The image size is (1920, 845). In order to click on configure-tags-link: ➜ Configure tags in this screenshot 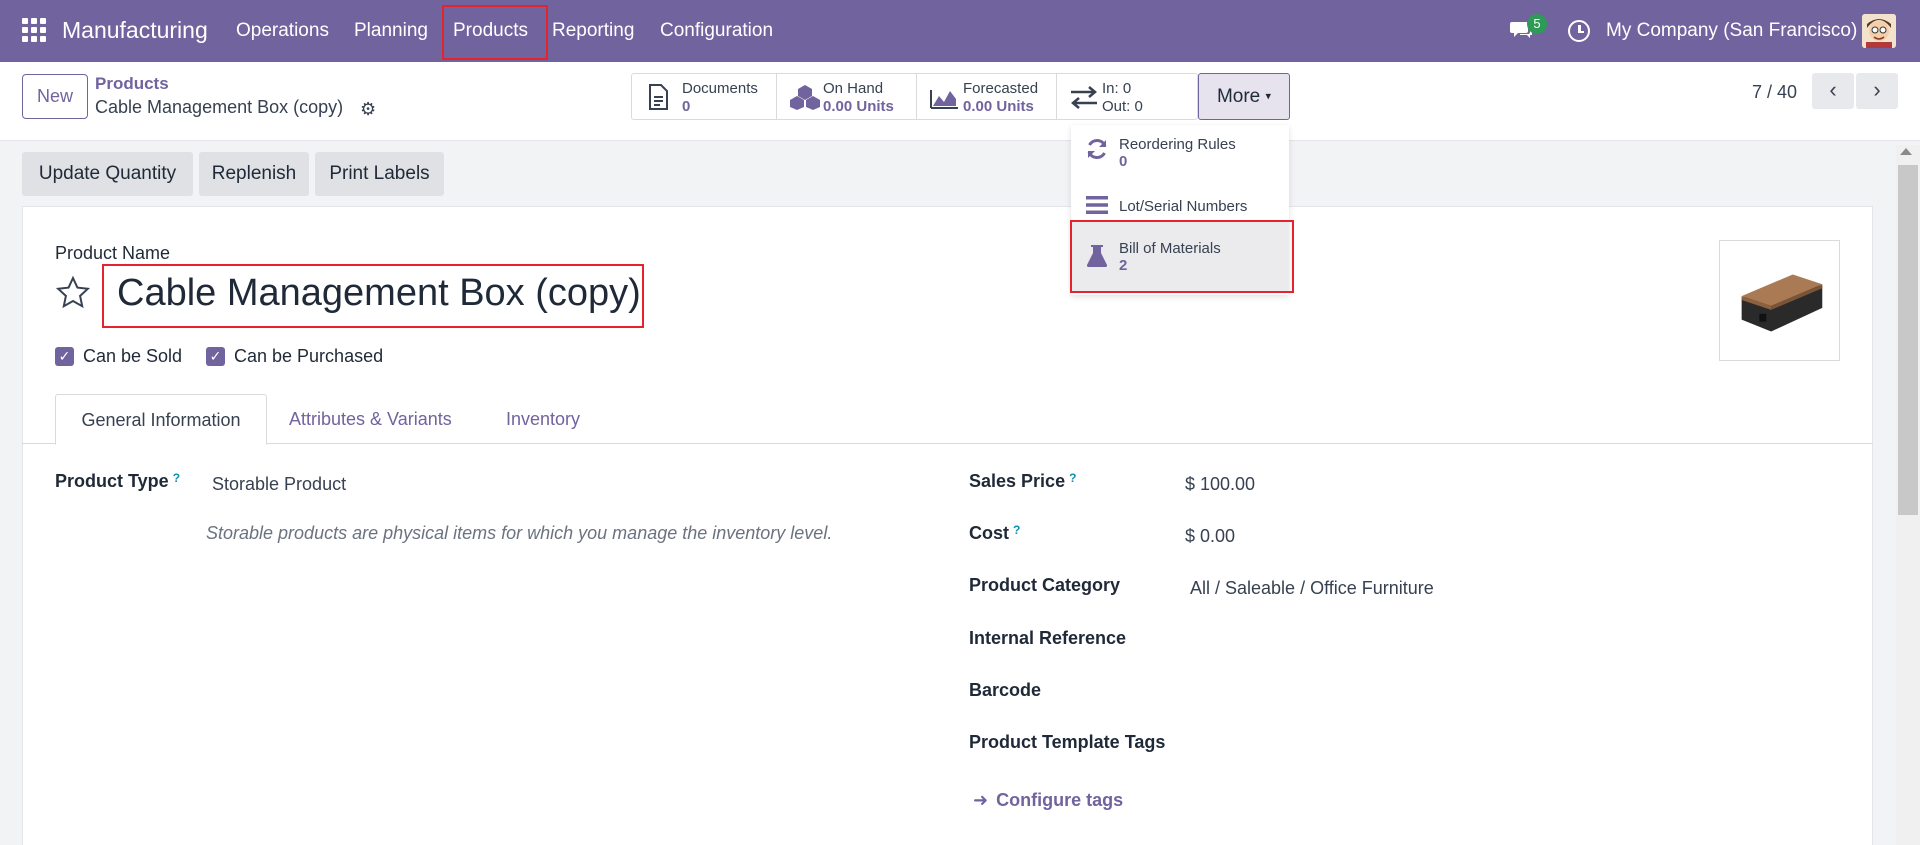, I will do `click(1048, 800)`.